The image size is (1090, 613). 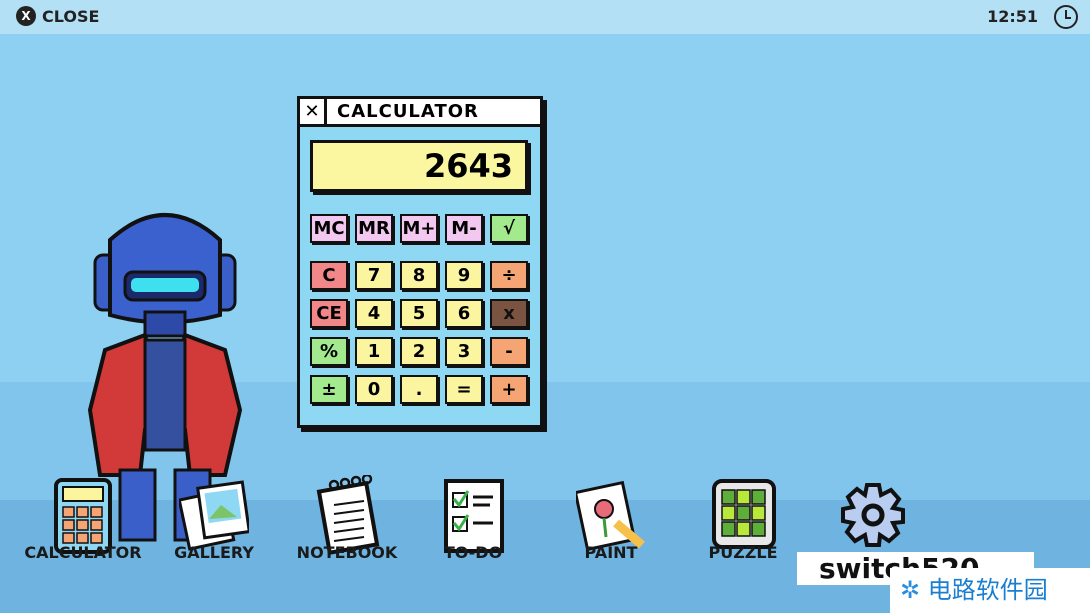 What do you see at coordinates (71, 16) in the screenshot?
I see `close-label: CLOSE` at bounding box center [71, 16].